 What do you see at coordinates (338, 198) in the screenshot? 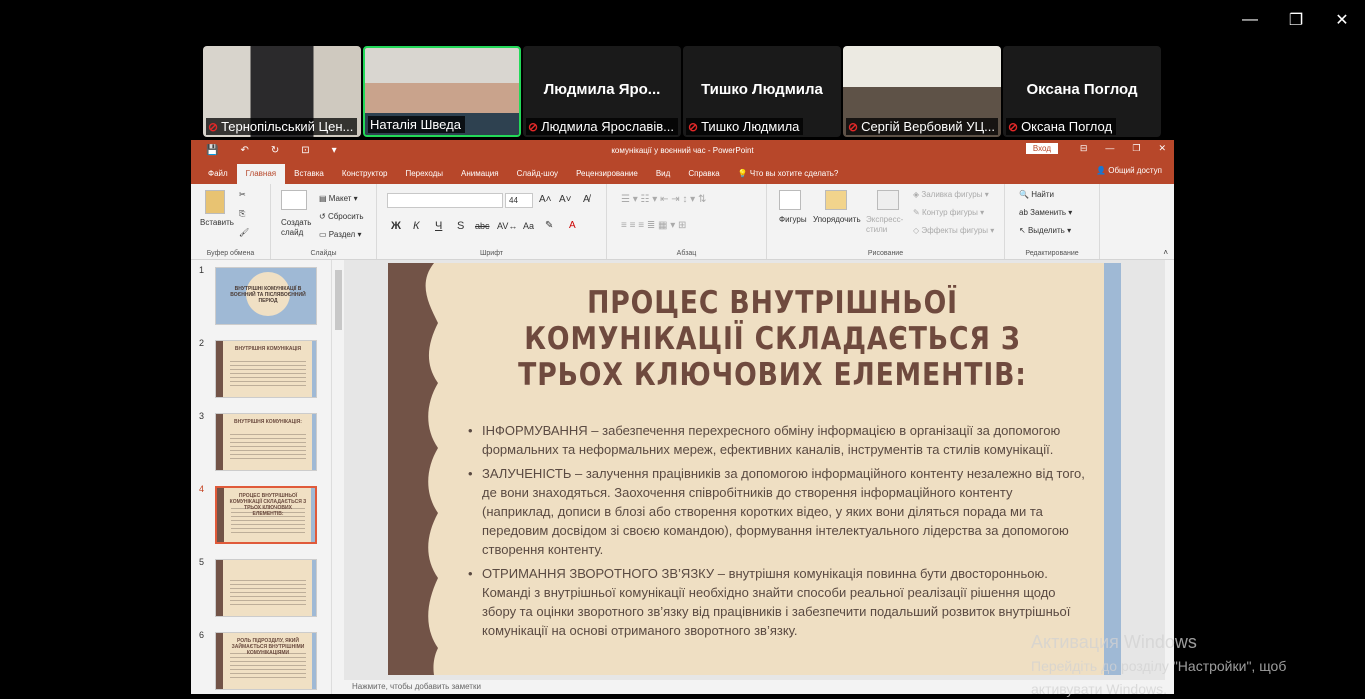
I see `layout-button: ▤ Макет ▾` at bounding box center [338, 198].